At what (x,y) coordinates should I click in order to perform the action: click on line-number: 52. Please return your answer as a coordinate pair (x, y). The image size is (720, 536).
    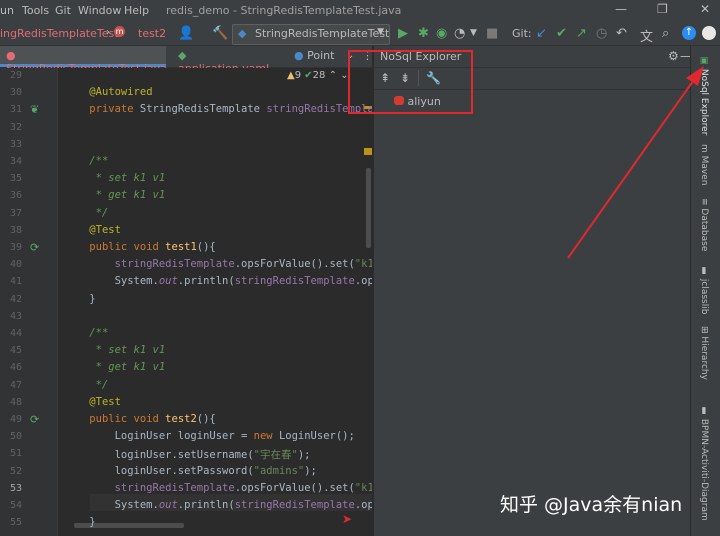
    Looking at the image, I should click on (15, 471).